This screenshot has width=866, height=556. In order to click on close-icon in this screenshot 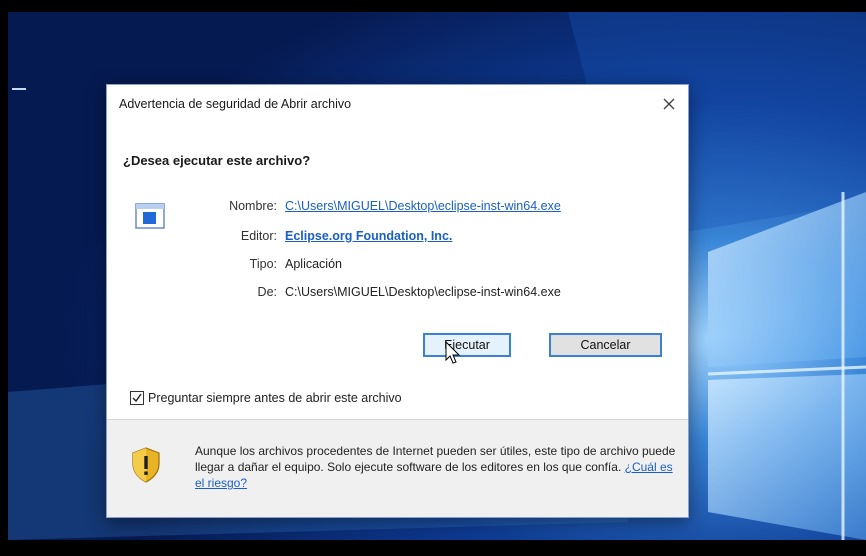, I will do `click(669, 104)`.